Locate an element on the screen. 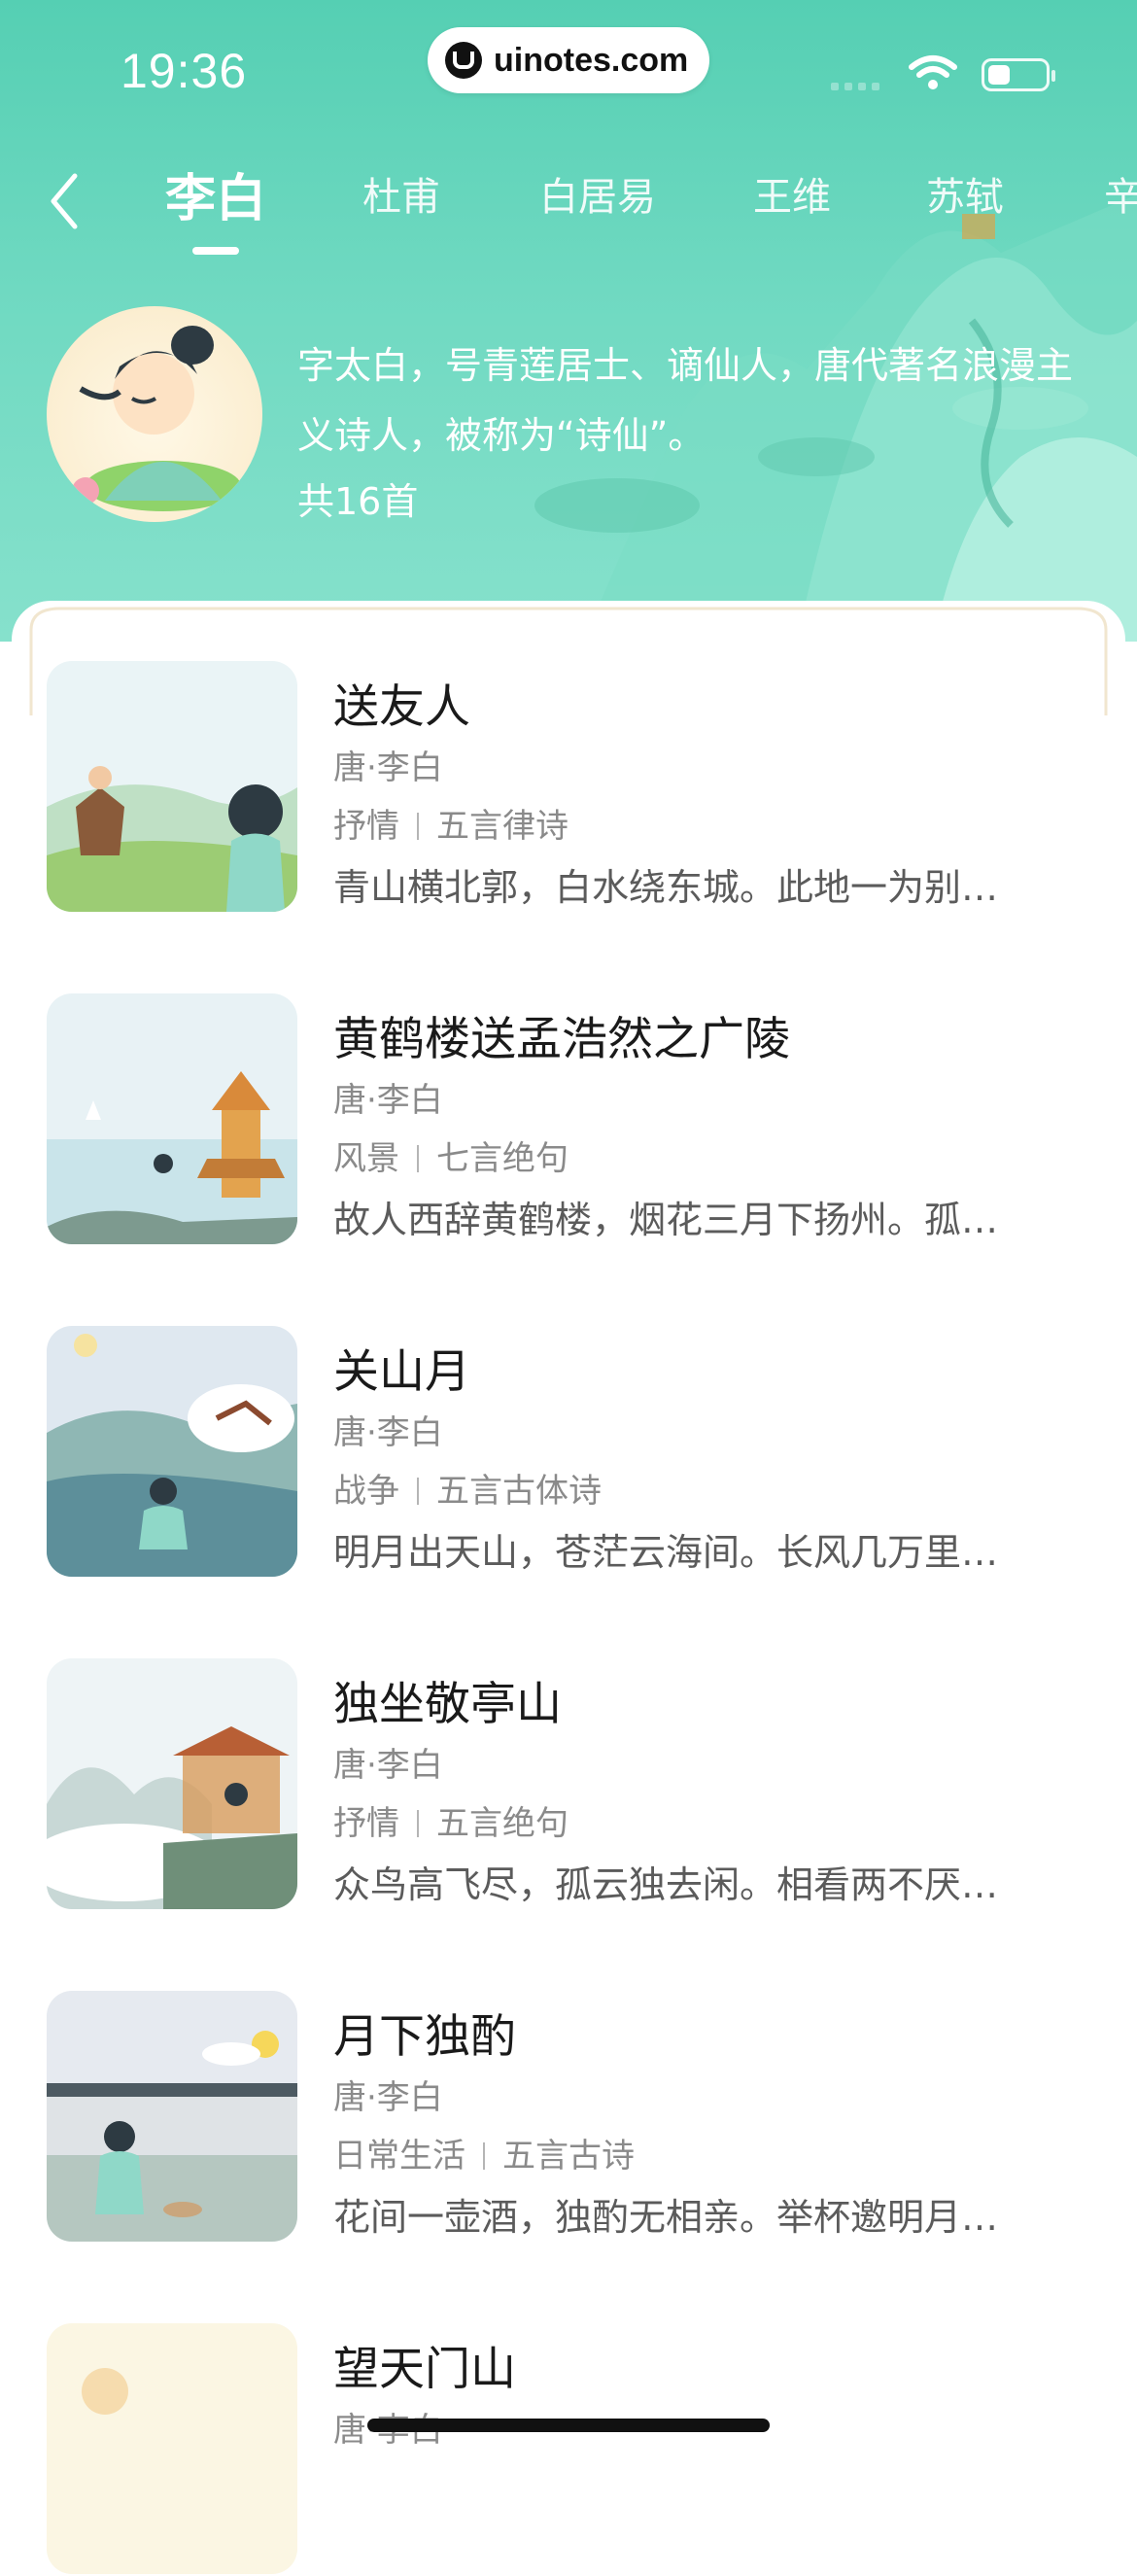 The height and width of the screenshot is (2576, 1137). poem-form-tag: 五言律诗 is located at coordinates (502, 826).